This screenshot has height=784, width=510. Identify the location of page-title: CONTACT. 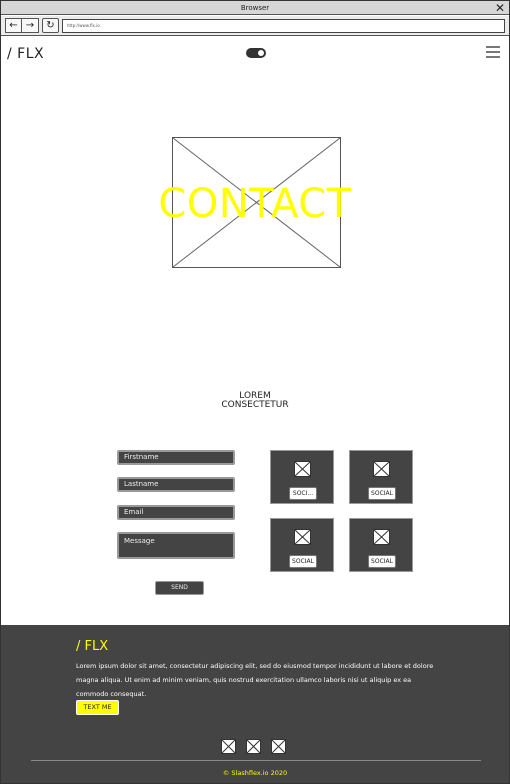
(255, 204).